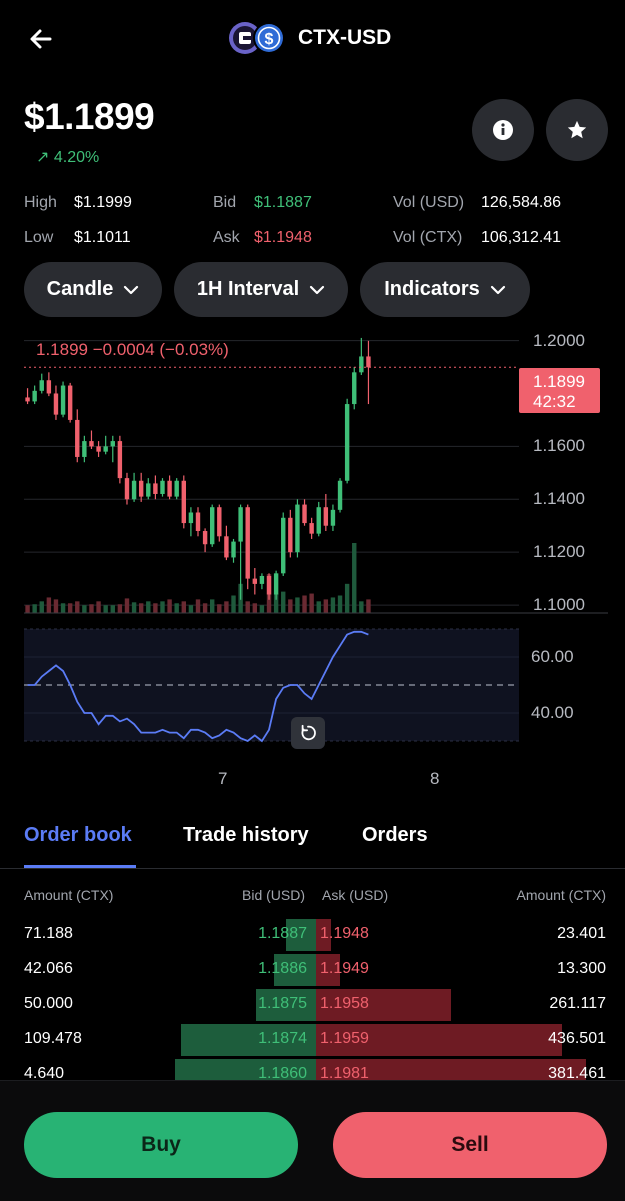 This screenshot has height=1201, width=625. Describe the element at coordinates (577, 130) in the screenshot. I see `favorite-button` at that location.